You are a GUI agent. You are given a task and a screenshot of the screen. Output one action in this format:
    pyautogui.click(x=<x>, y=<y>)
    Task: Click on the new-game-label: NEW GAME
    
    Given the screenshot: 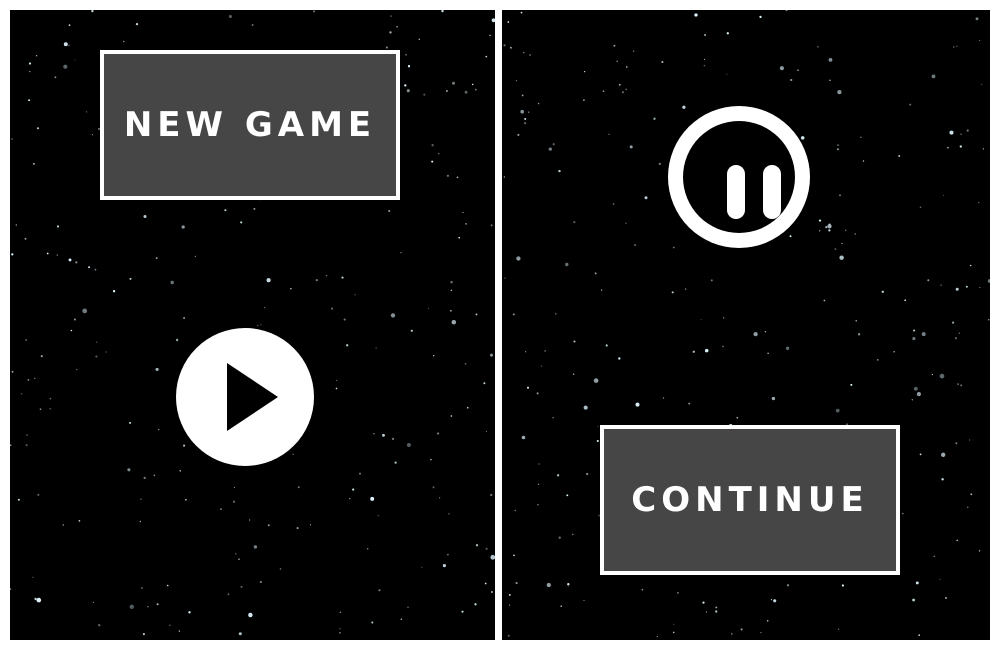 What is the action you would take?
    pyautogui.click(x=250, y=125)
    